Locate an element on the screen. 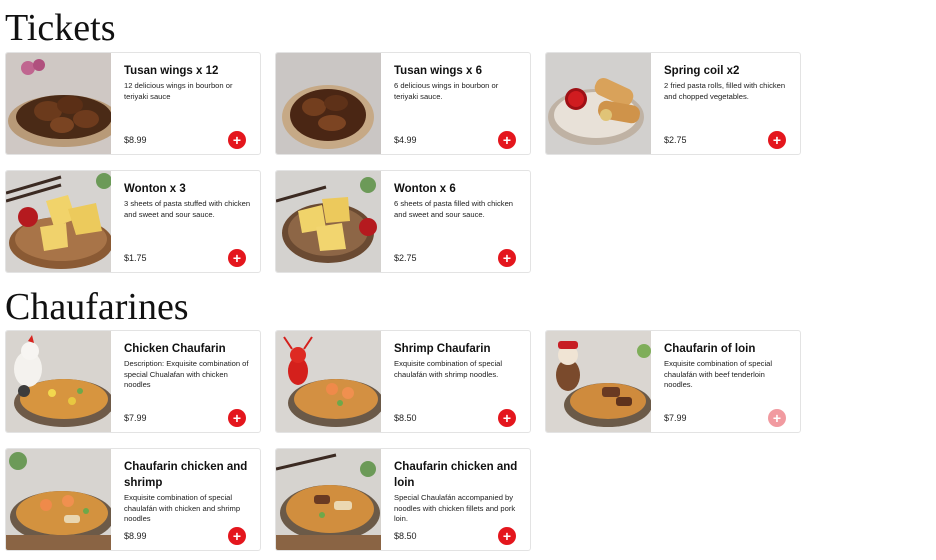  product-price: $1.75 is located at coordinates (135, 258).